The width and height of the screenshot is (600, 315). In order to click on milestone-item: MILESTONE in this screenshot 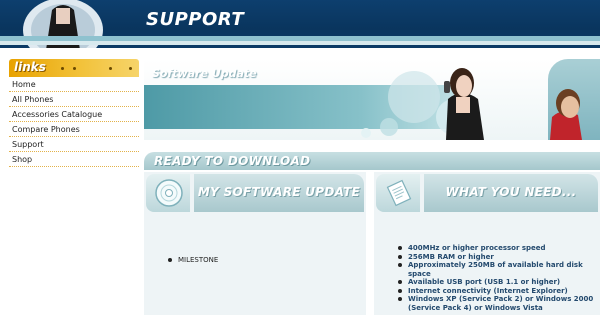, I will do `click(193, 260)`.